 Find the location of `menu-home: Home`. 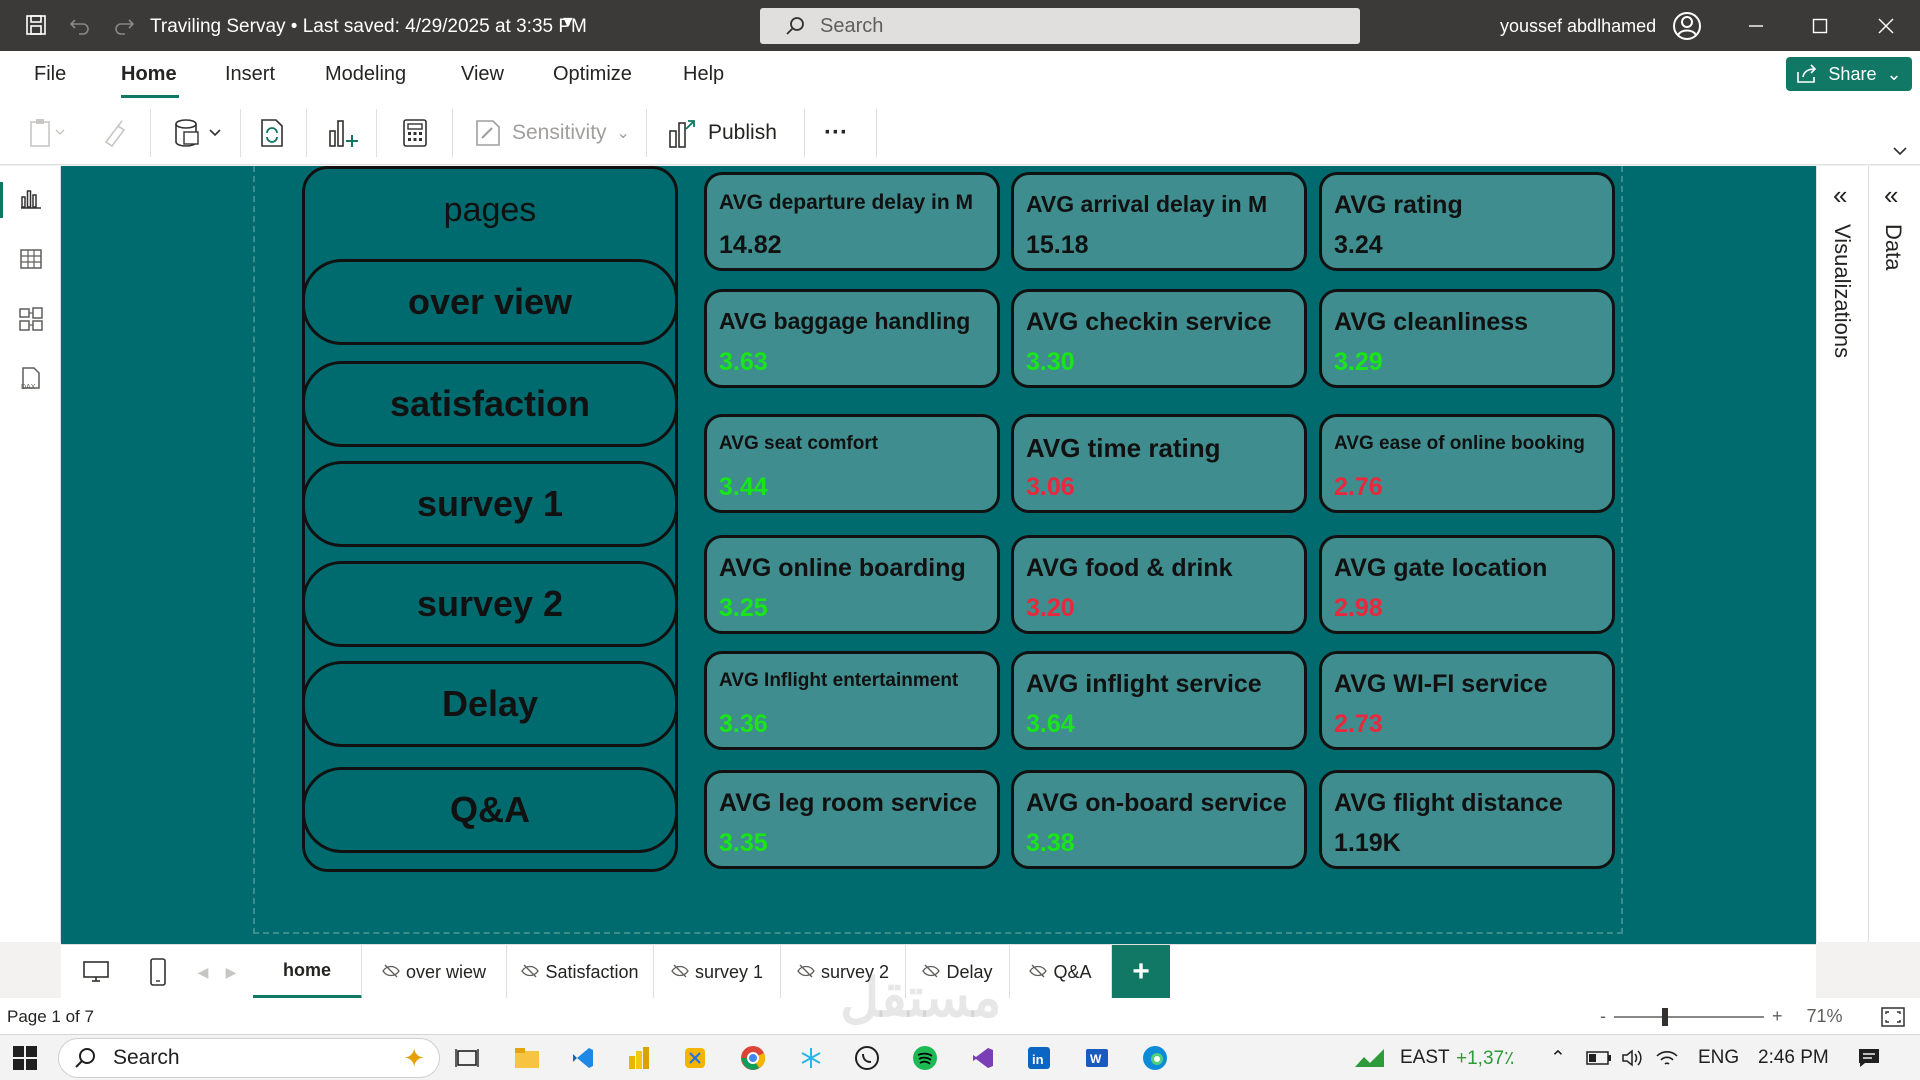

menu-home: Home is located at coordinates (149, 74).